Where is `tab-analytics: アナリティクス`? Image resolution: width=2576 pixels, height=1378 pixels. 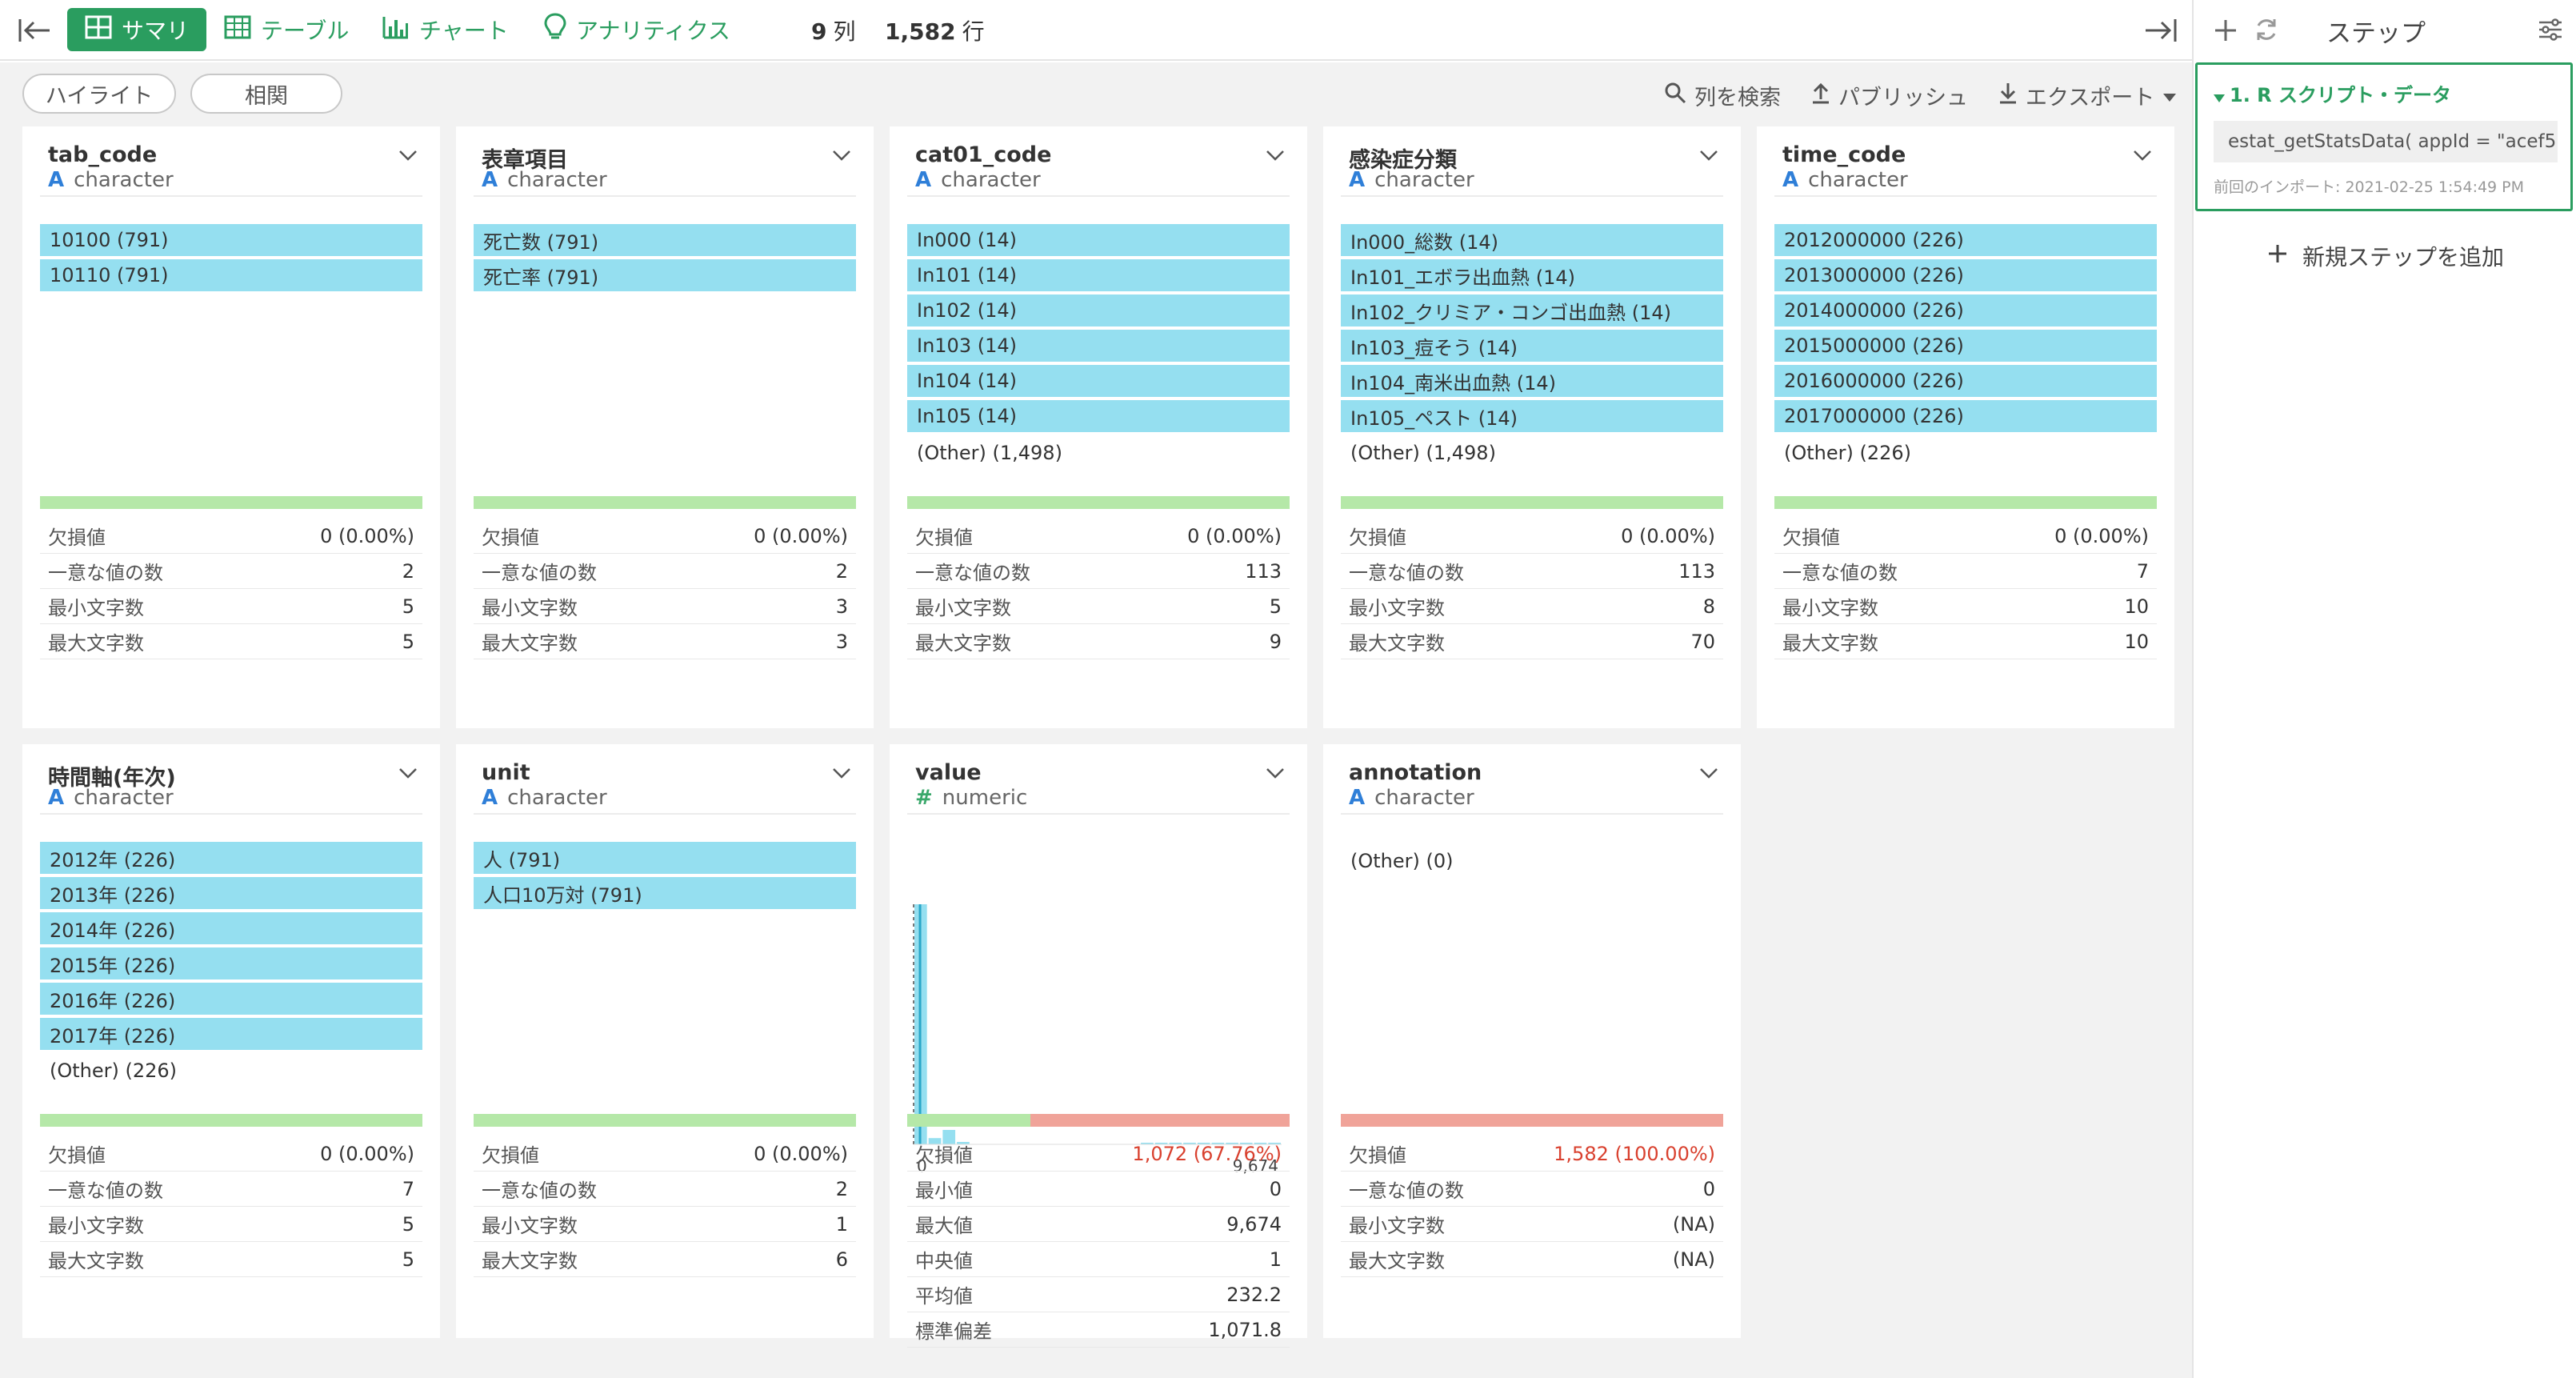 tab-analytics: アナリティクス is located at coordinates (637, 30).